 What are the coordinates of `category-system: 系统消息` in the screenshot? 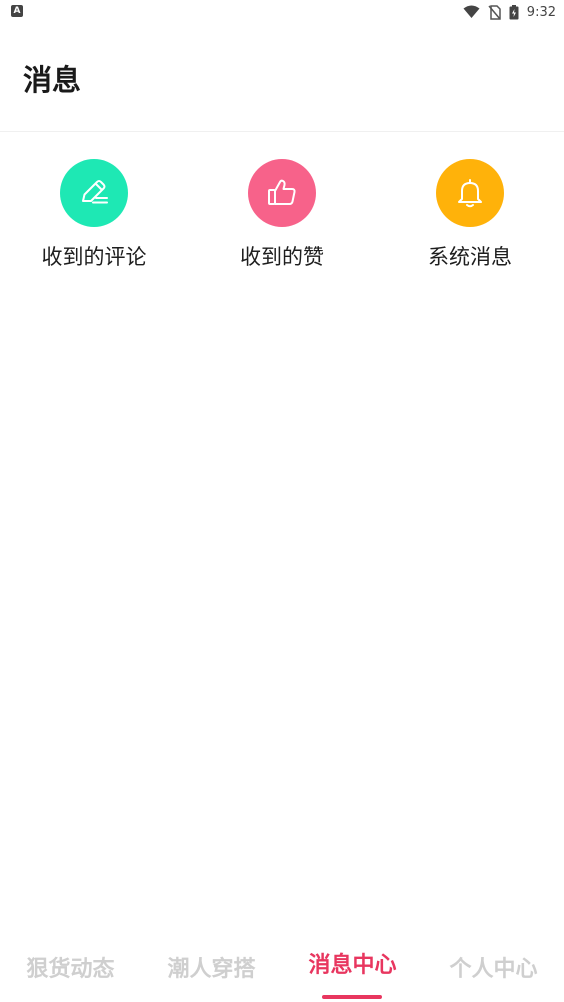 It's located at (470, 219).